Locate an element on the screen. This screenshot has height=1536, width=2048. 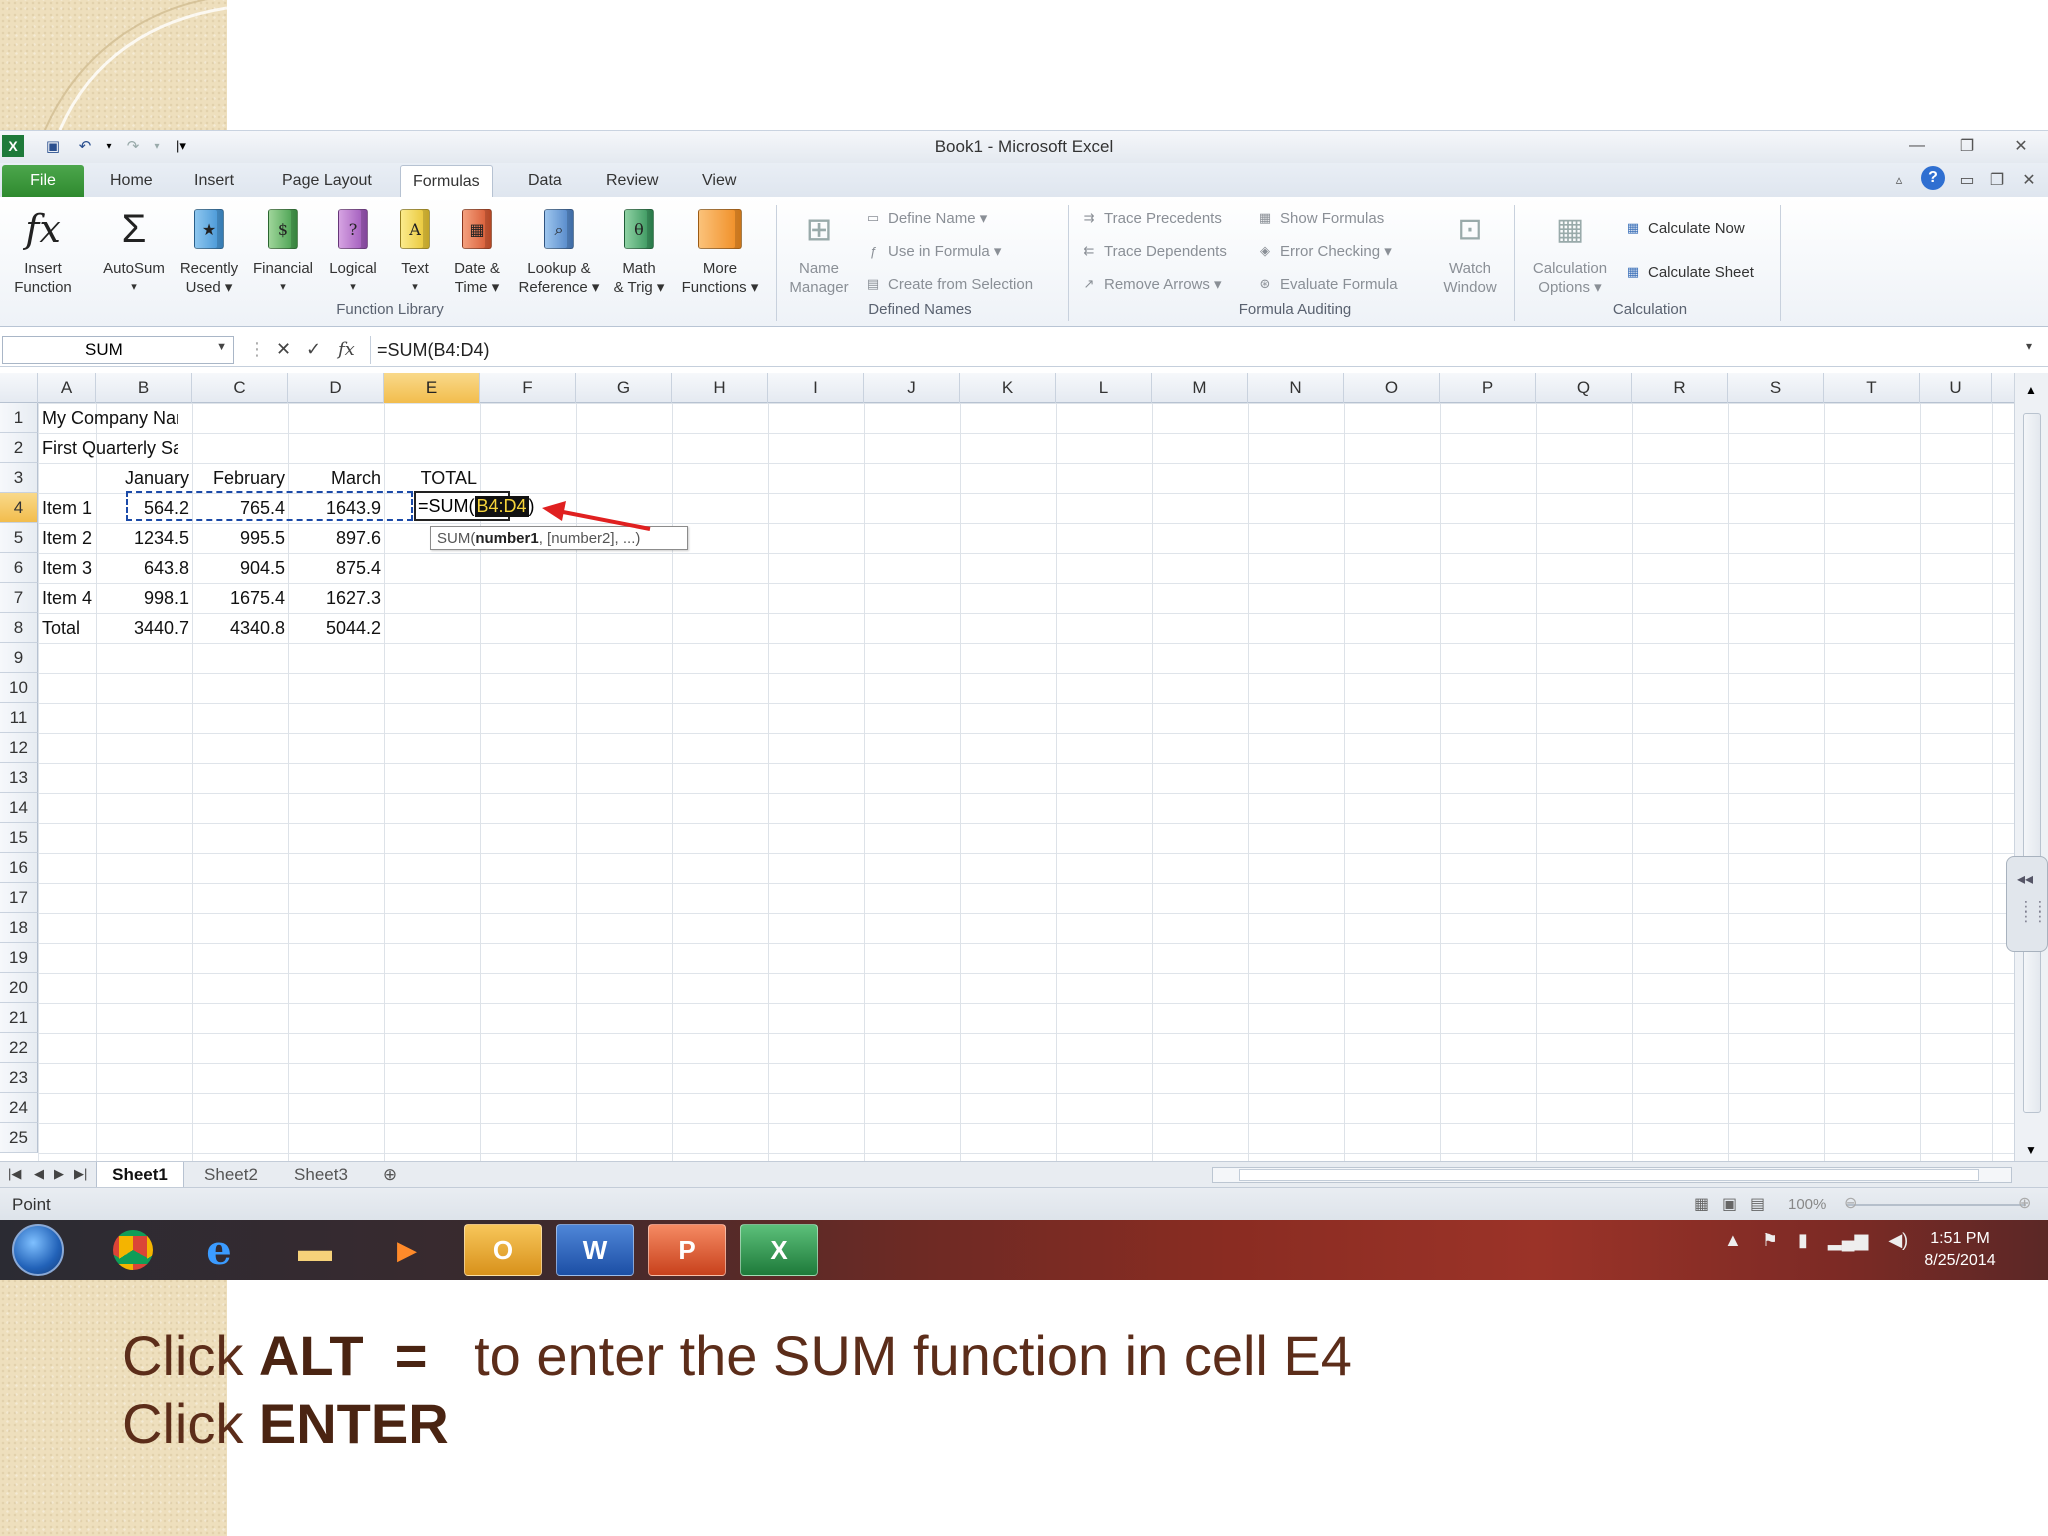
date-time-button: ▦ Date & Time ▾ is located at coordinates (477, 251).